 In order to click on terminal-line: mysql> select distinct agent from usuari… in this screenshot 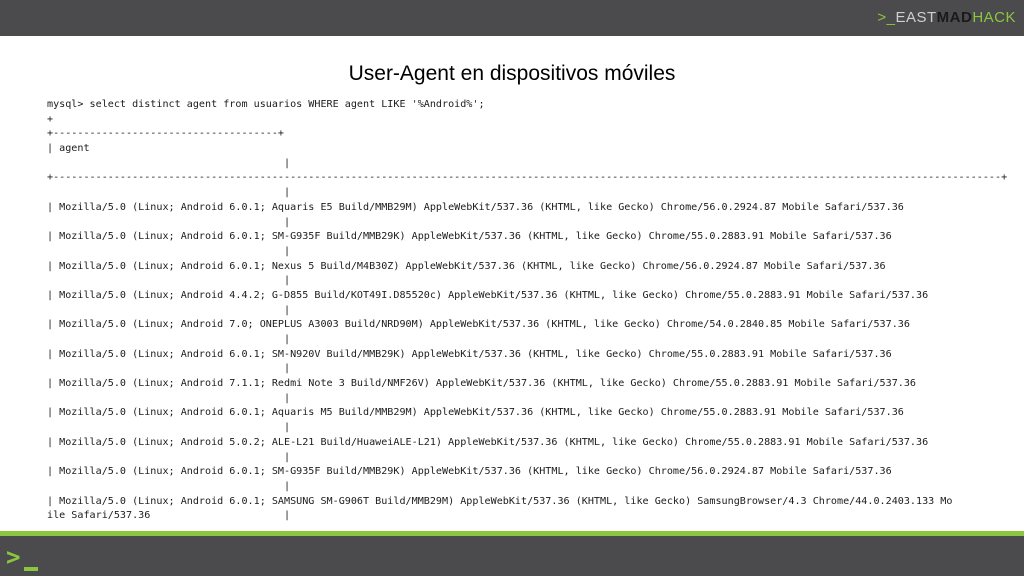, I will do `click(266, 104)`.